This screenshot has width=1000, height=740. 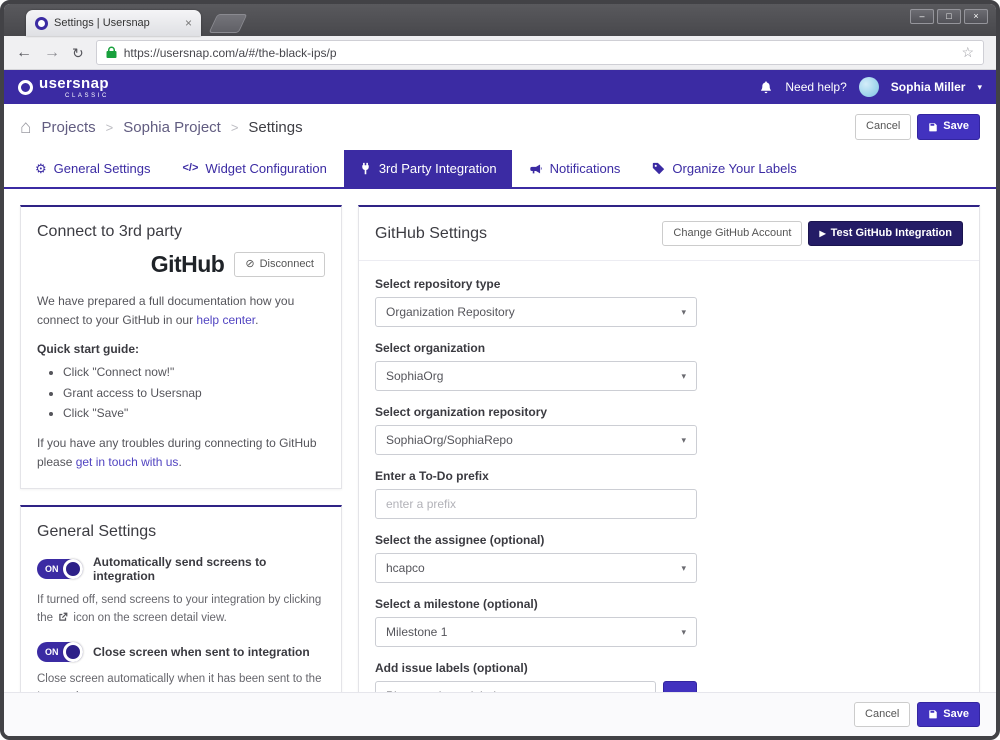 What do you see at coordinates (63, 87) in the screenshot?
I see `usersnap-logo: usersnap CLASSIC` at bounding box center [63, 87].